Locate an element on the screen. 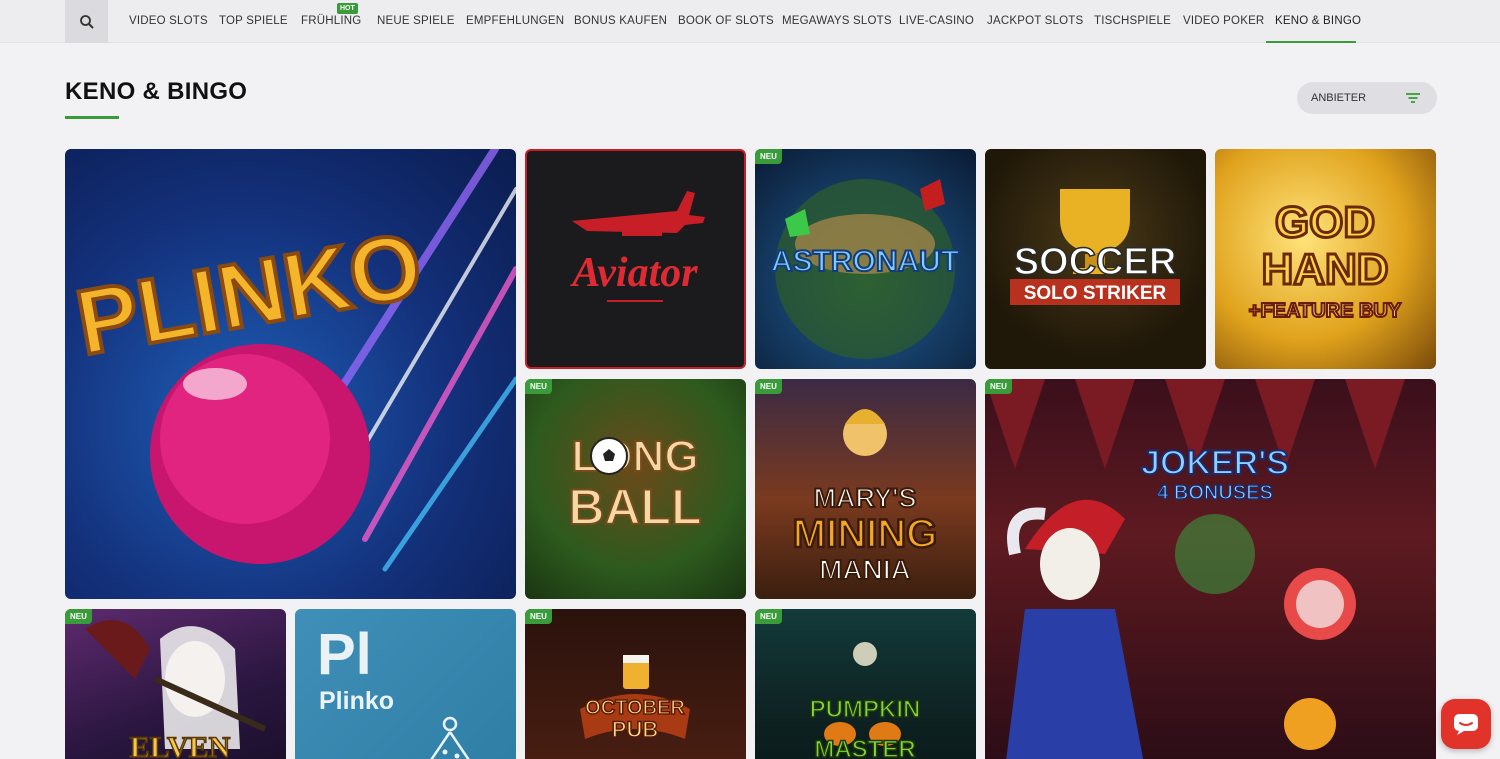 This screenshot has height=759, width=1500. nav-tischspiele: TISCHSPIELE is located at coordinates (1132, 21).